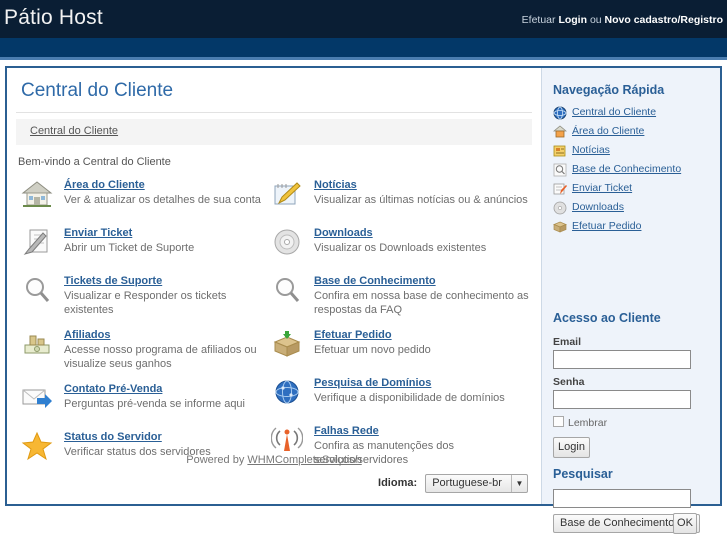 The height and width of the screenshot is (545, 727). I want to click on site-brand: Pátio Host, so click(53, 17).